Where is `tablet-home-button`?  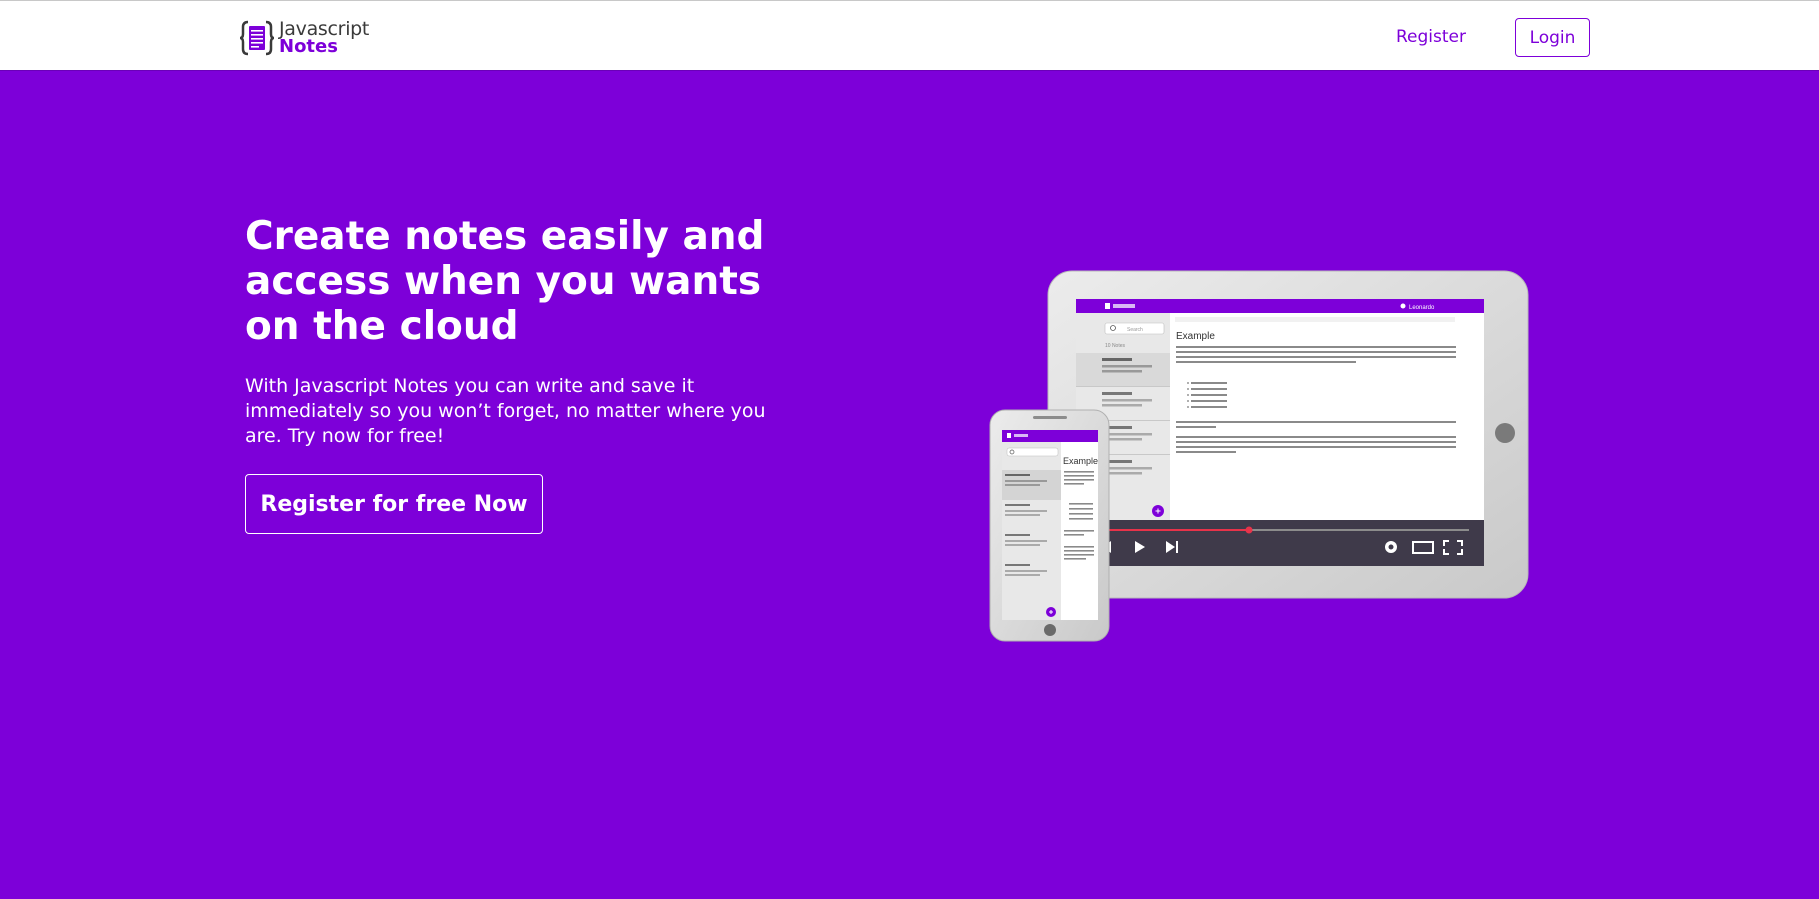 tablet-home-button is located at coordinates (1505, 433).